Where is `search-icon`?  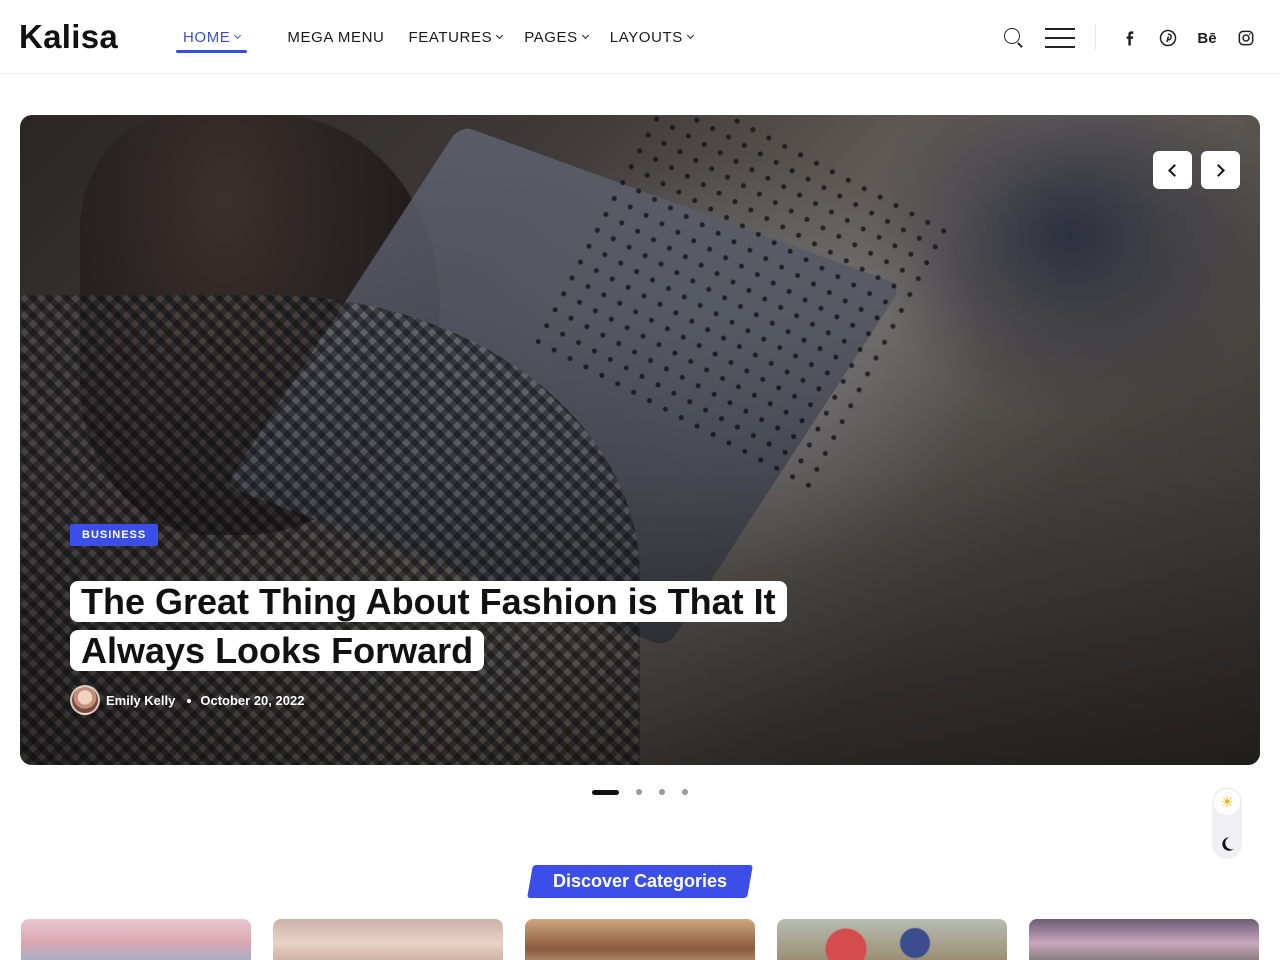
search-icon is located at coordinates (1013, 37).